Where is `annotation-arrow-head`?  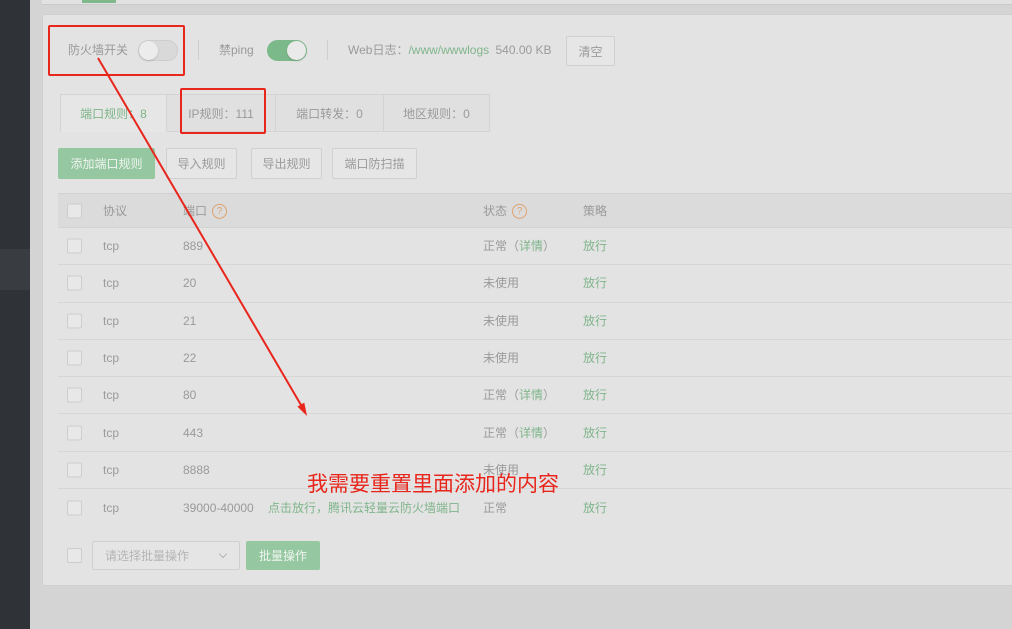
annotation-arrow-head is located at coordinates (302, 409).